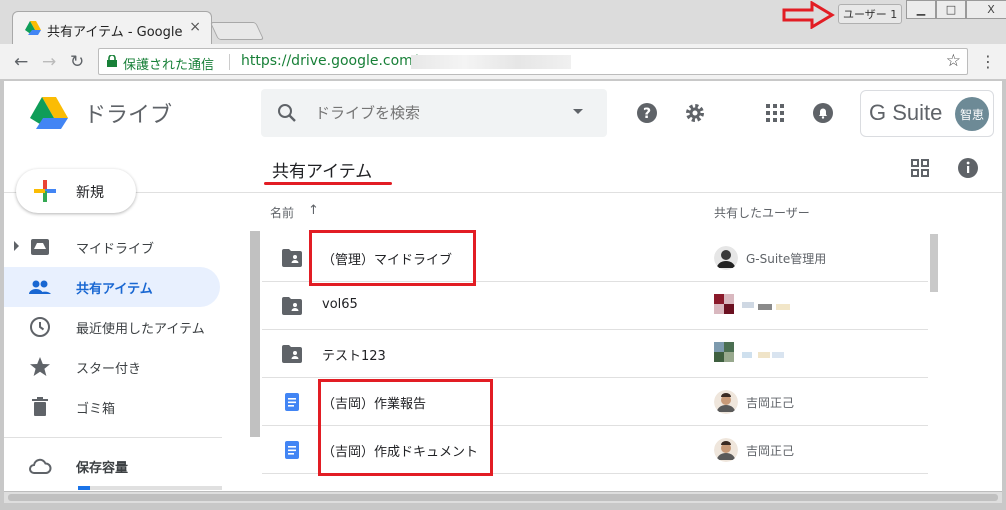  I want to click on new-button: 新規, so click(76, 191).